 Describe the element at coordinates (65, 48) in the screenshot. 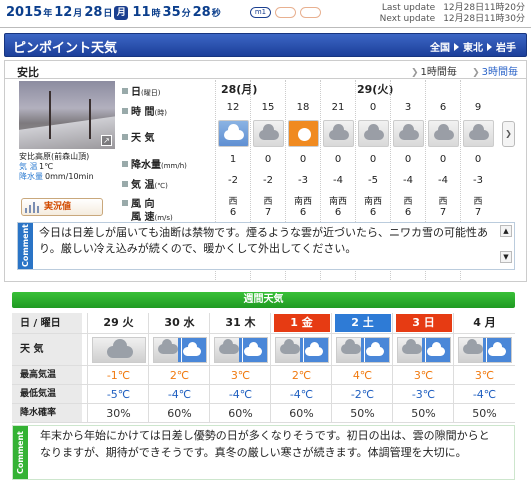

I see `page-title: ピンポイント天気` at that location.